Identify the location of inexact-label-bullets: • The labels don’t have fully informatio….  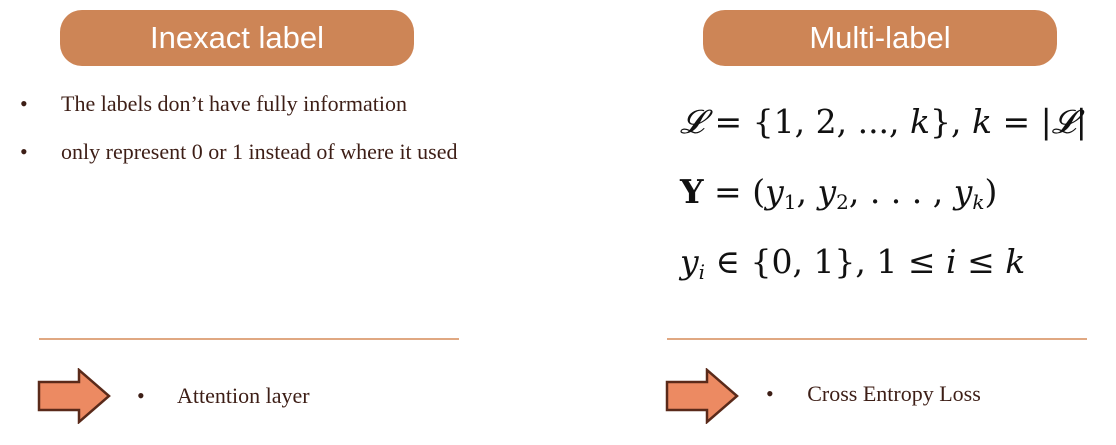
(239, 134).